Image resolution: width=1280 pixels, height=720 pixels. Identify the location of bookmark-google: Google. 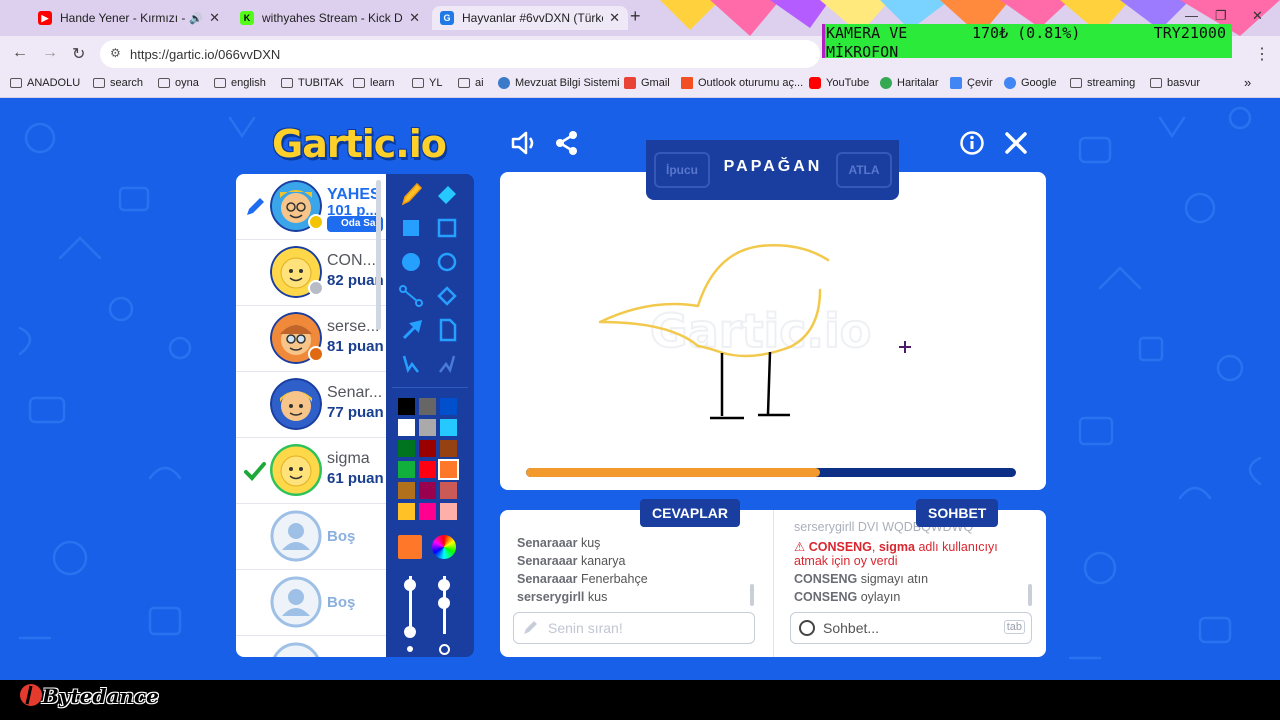
(1030, 83).